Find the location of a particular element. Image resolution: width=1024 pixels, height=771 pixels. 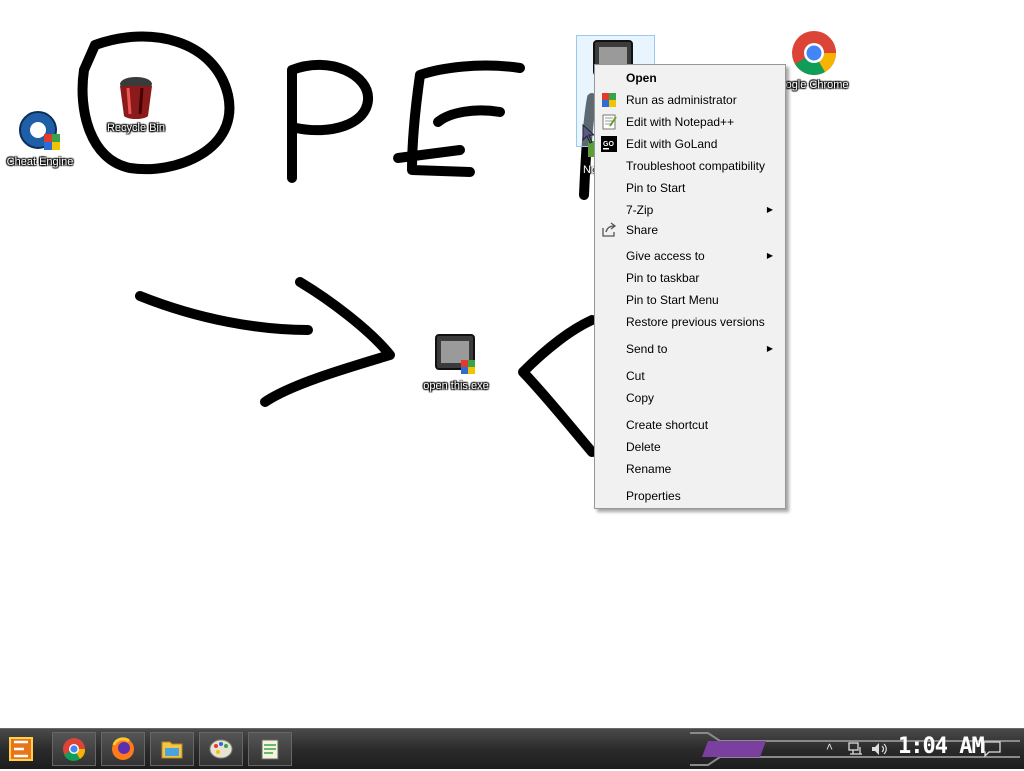

menu-item-pin-to-start: Pin to Start is located at coordinates (690, 188).